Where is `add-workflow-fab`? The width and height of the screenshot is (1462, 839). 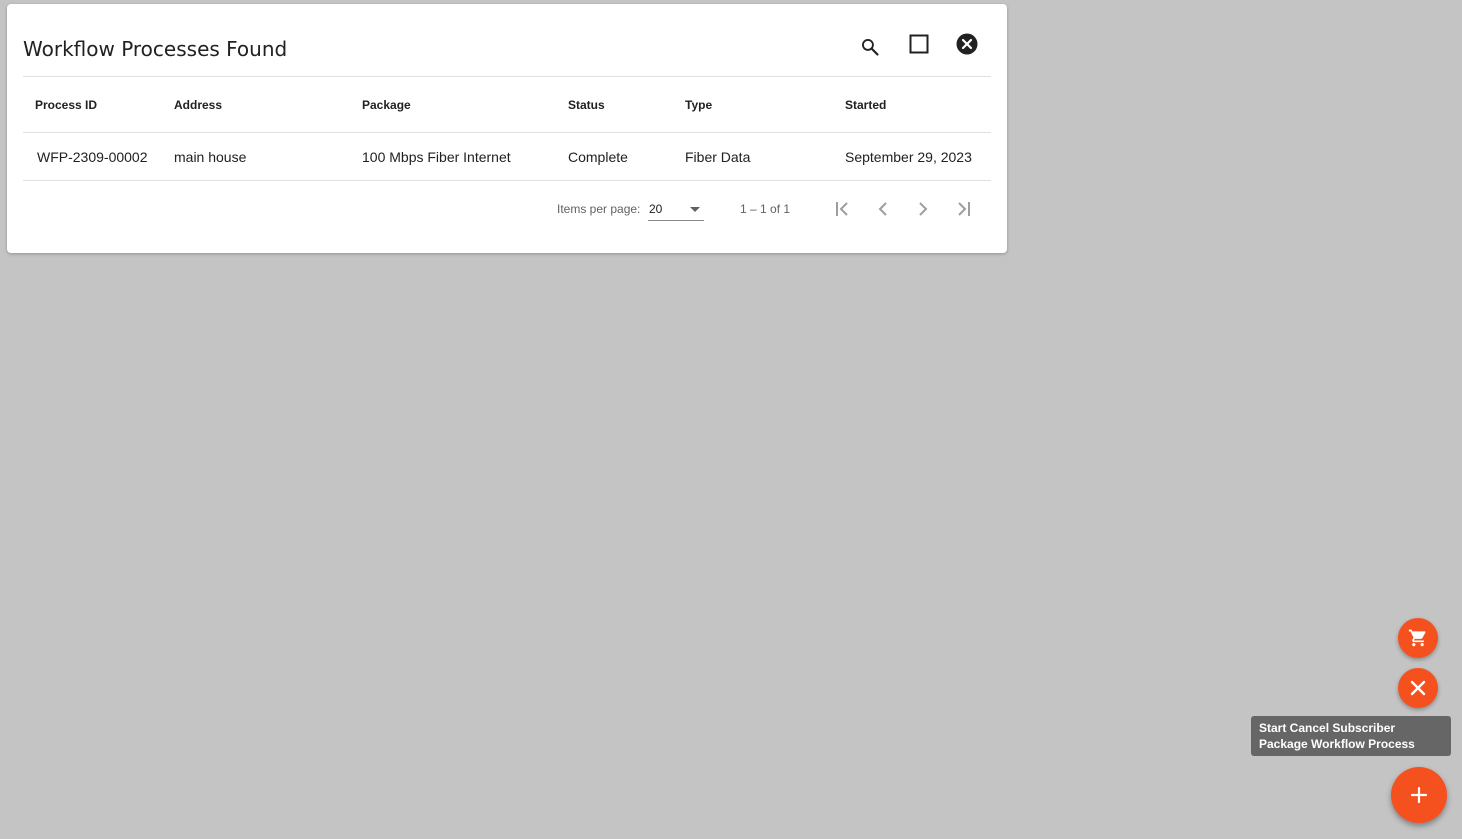 add-workflow-fab is located at coordinates (1419, 795).